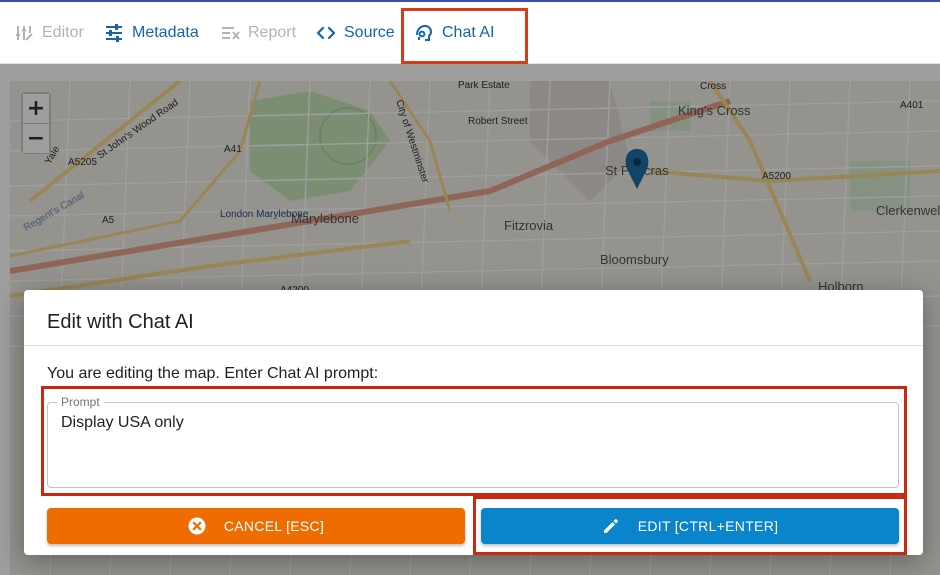 The image size is (940, 575). Describe the element at coordinates (197, 526) in the screenshot. I see `cancel-circle-icon` at that location.